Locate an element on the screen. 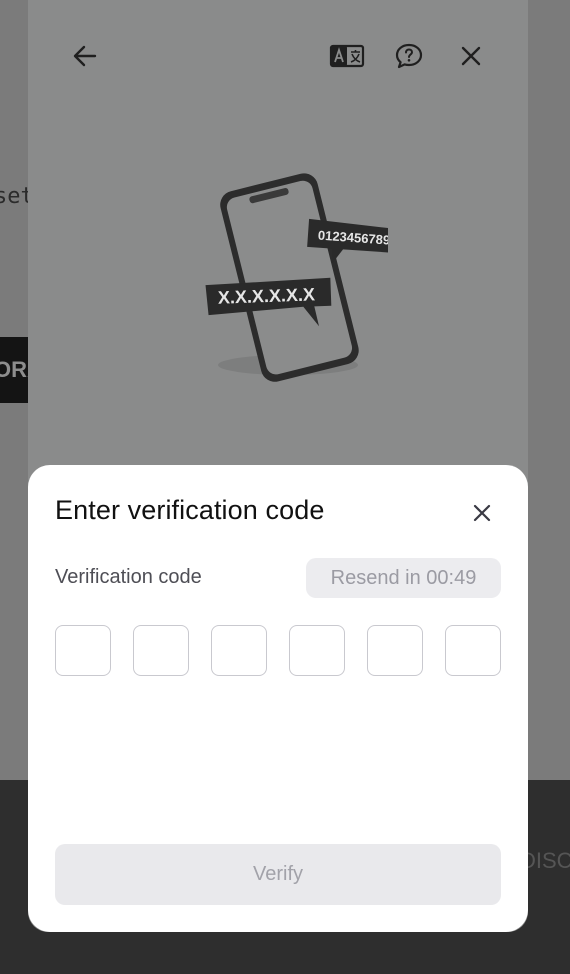 Image resolution: width=570 pixels, height=974 pixels. help-chat-icon is located at coordinates (409, 56).